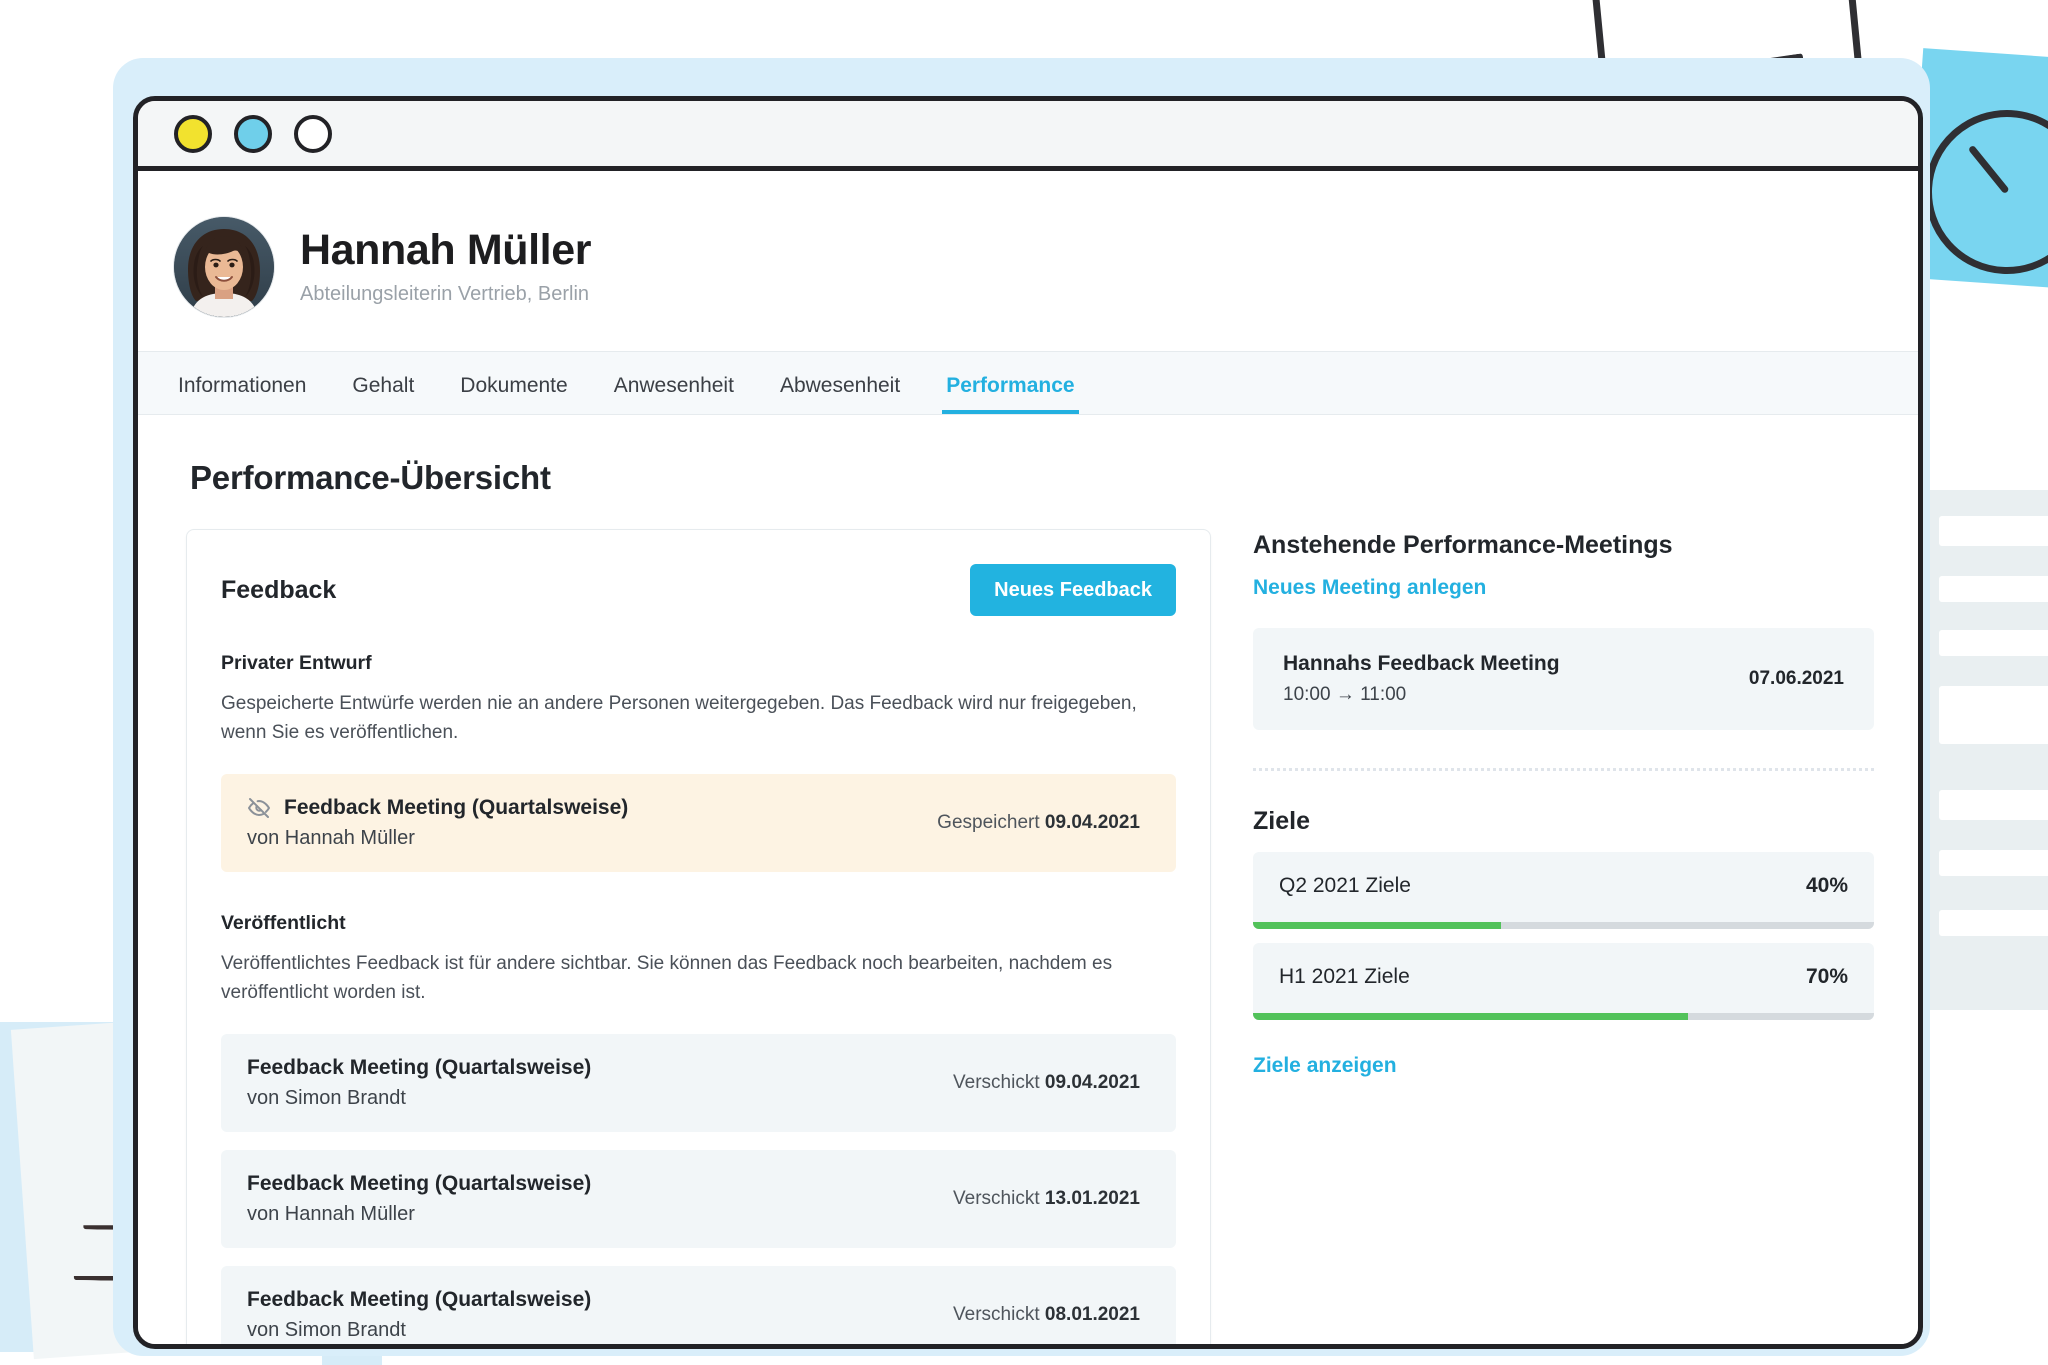  I want to click on yellow-dot, so click(196, 136).